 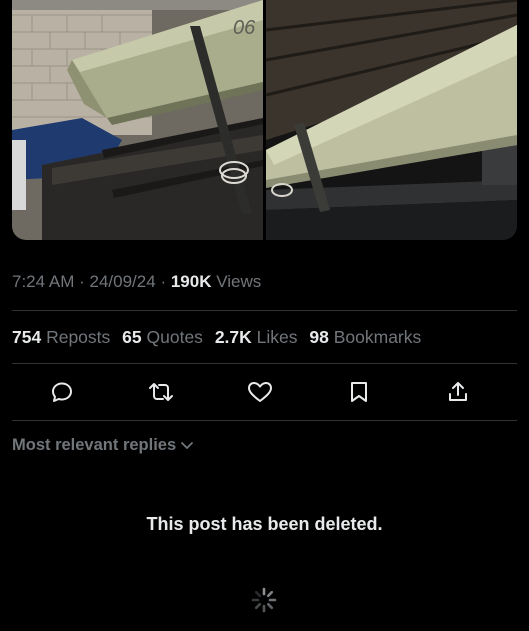 I want to click on like-button, so click(x=260, y=392).